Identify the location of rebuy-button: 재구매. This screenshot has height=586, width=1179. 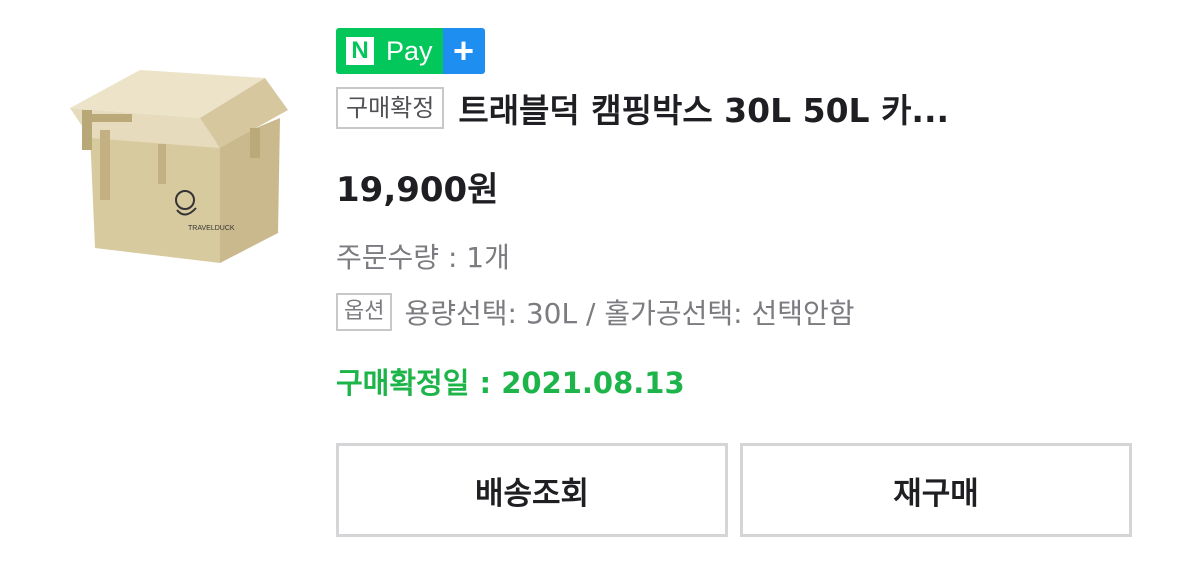
(936, 490).